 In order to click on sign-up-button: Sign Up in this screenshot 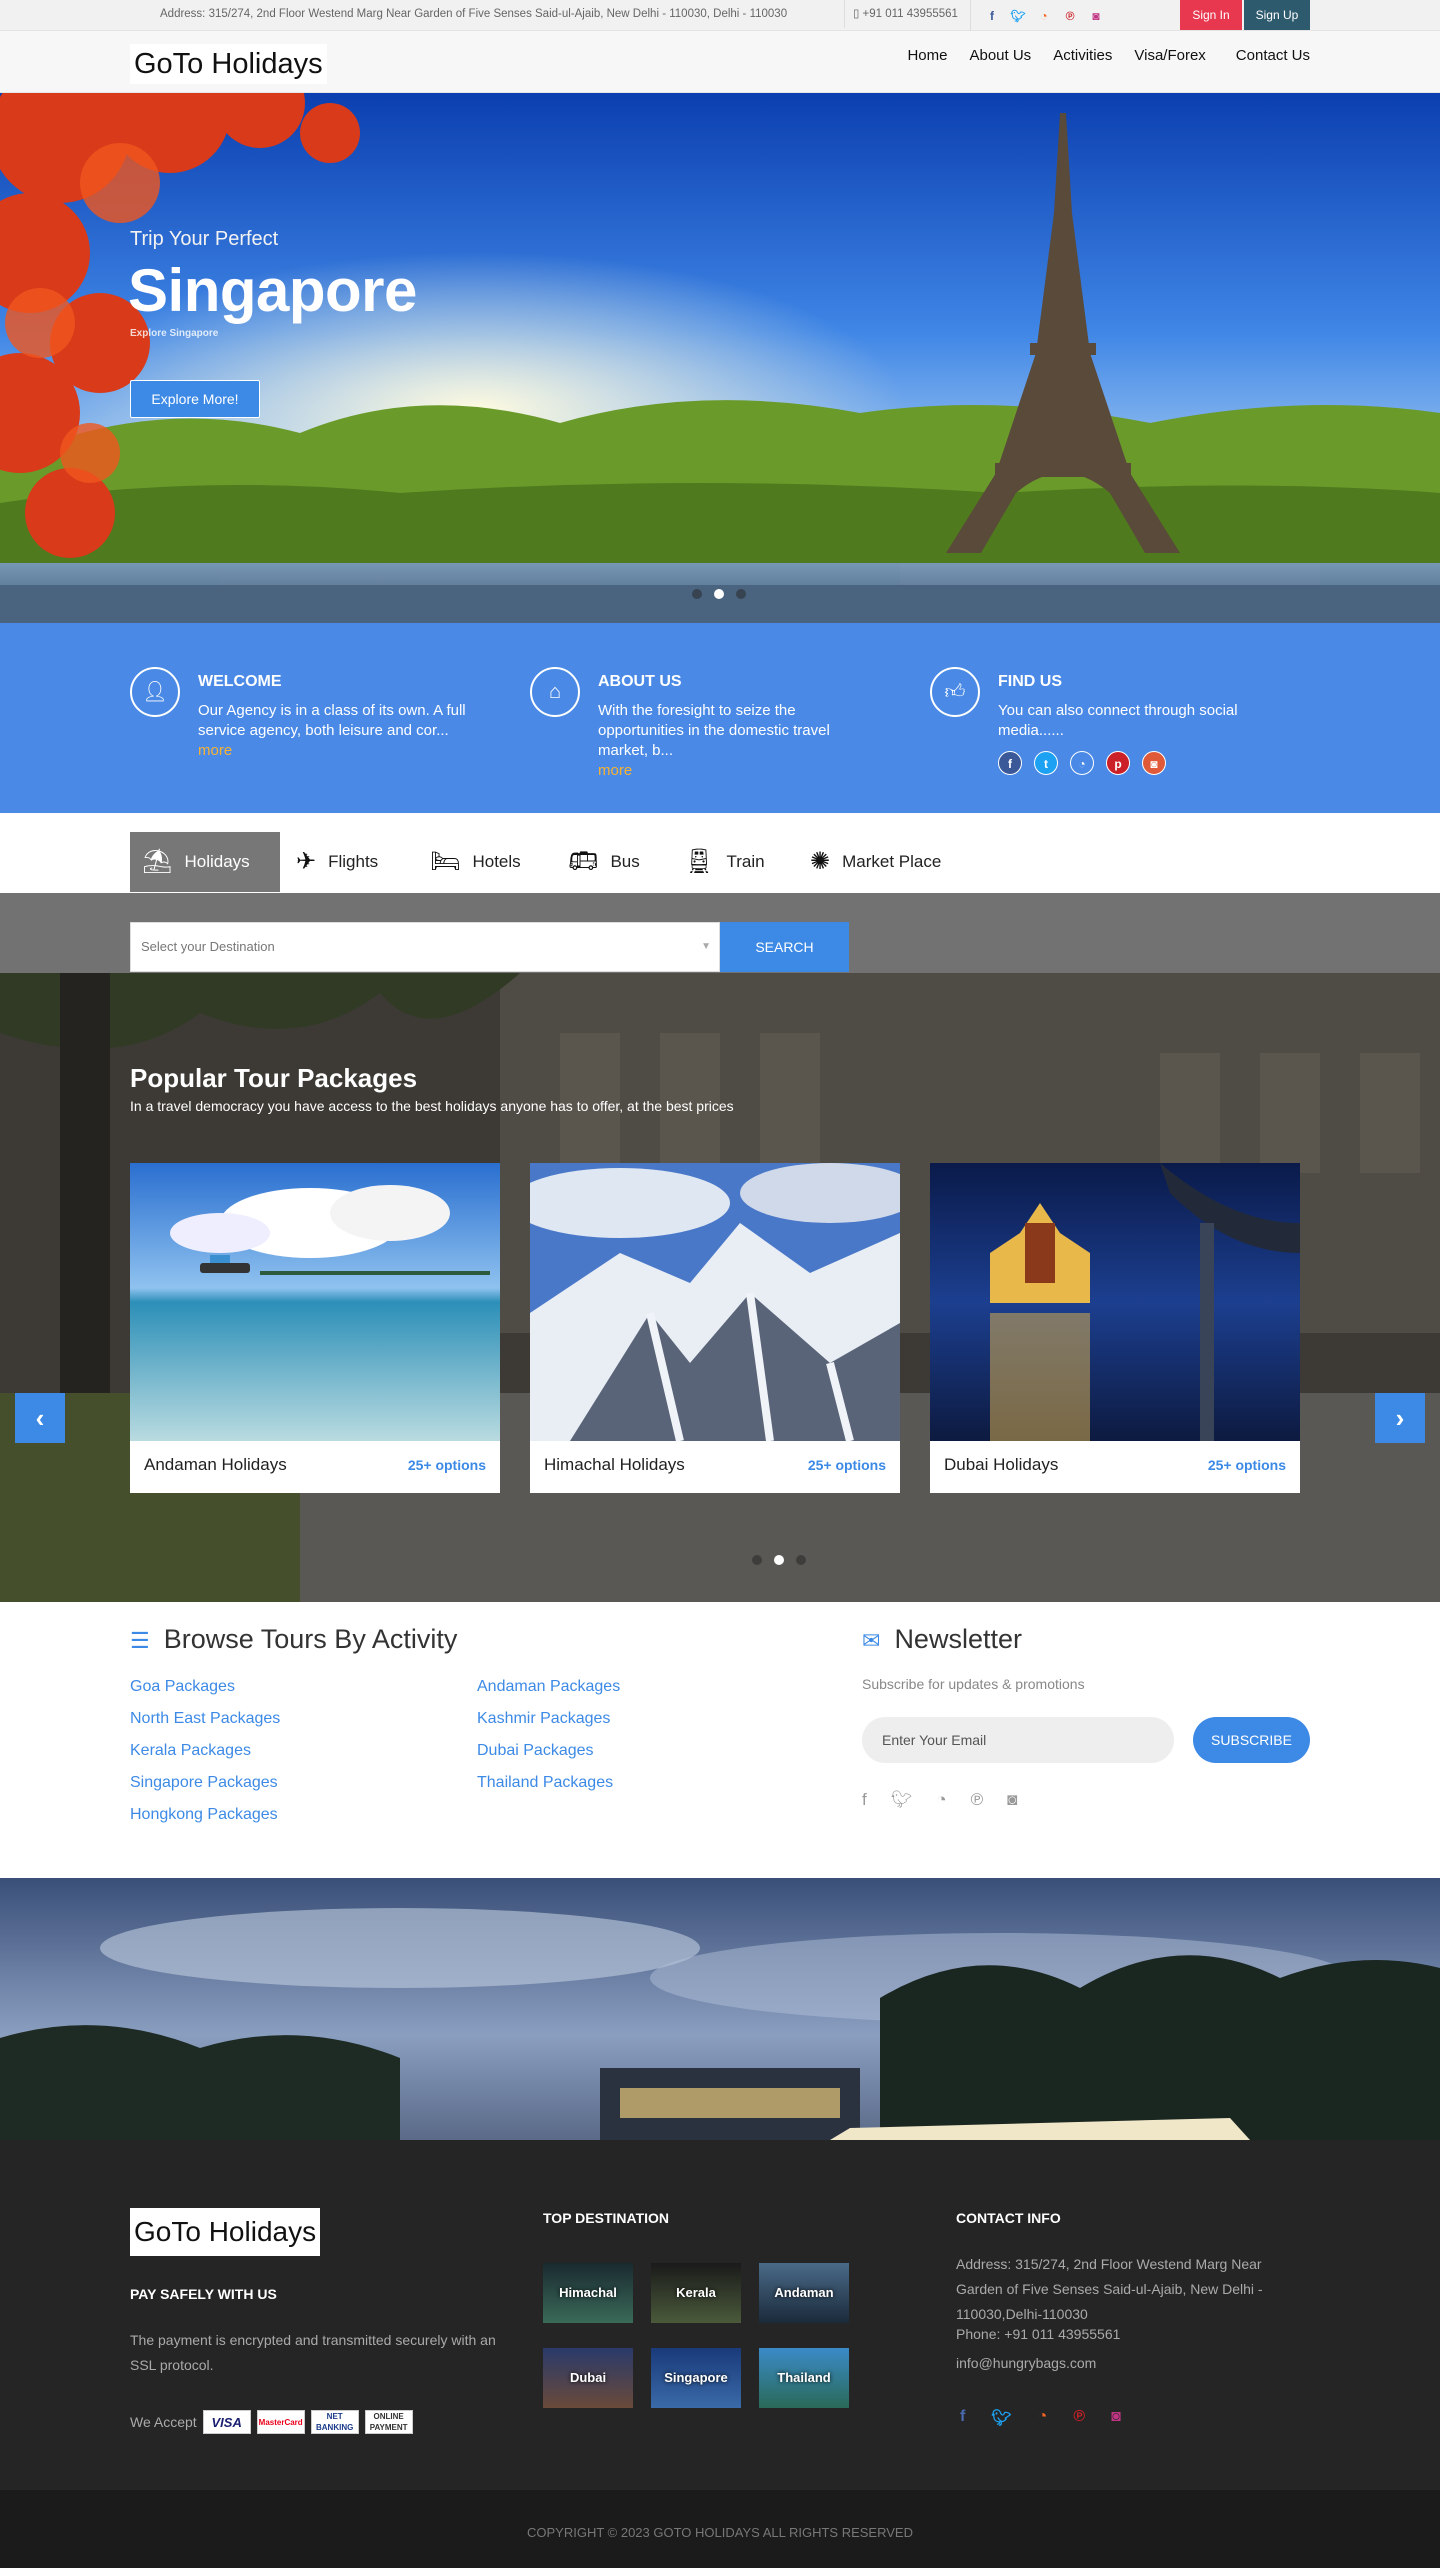, I will do `click(1277, 15)`.